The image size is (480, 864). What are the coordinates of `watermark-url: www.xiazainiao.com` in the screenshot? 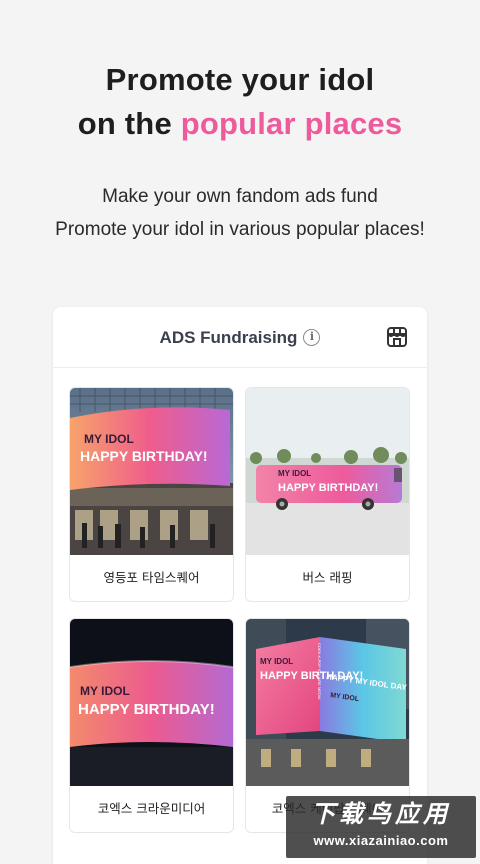 It's located at (381, 840).